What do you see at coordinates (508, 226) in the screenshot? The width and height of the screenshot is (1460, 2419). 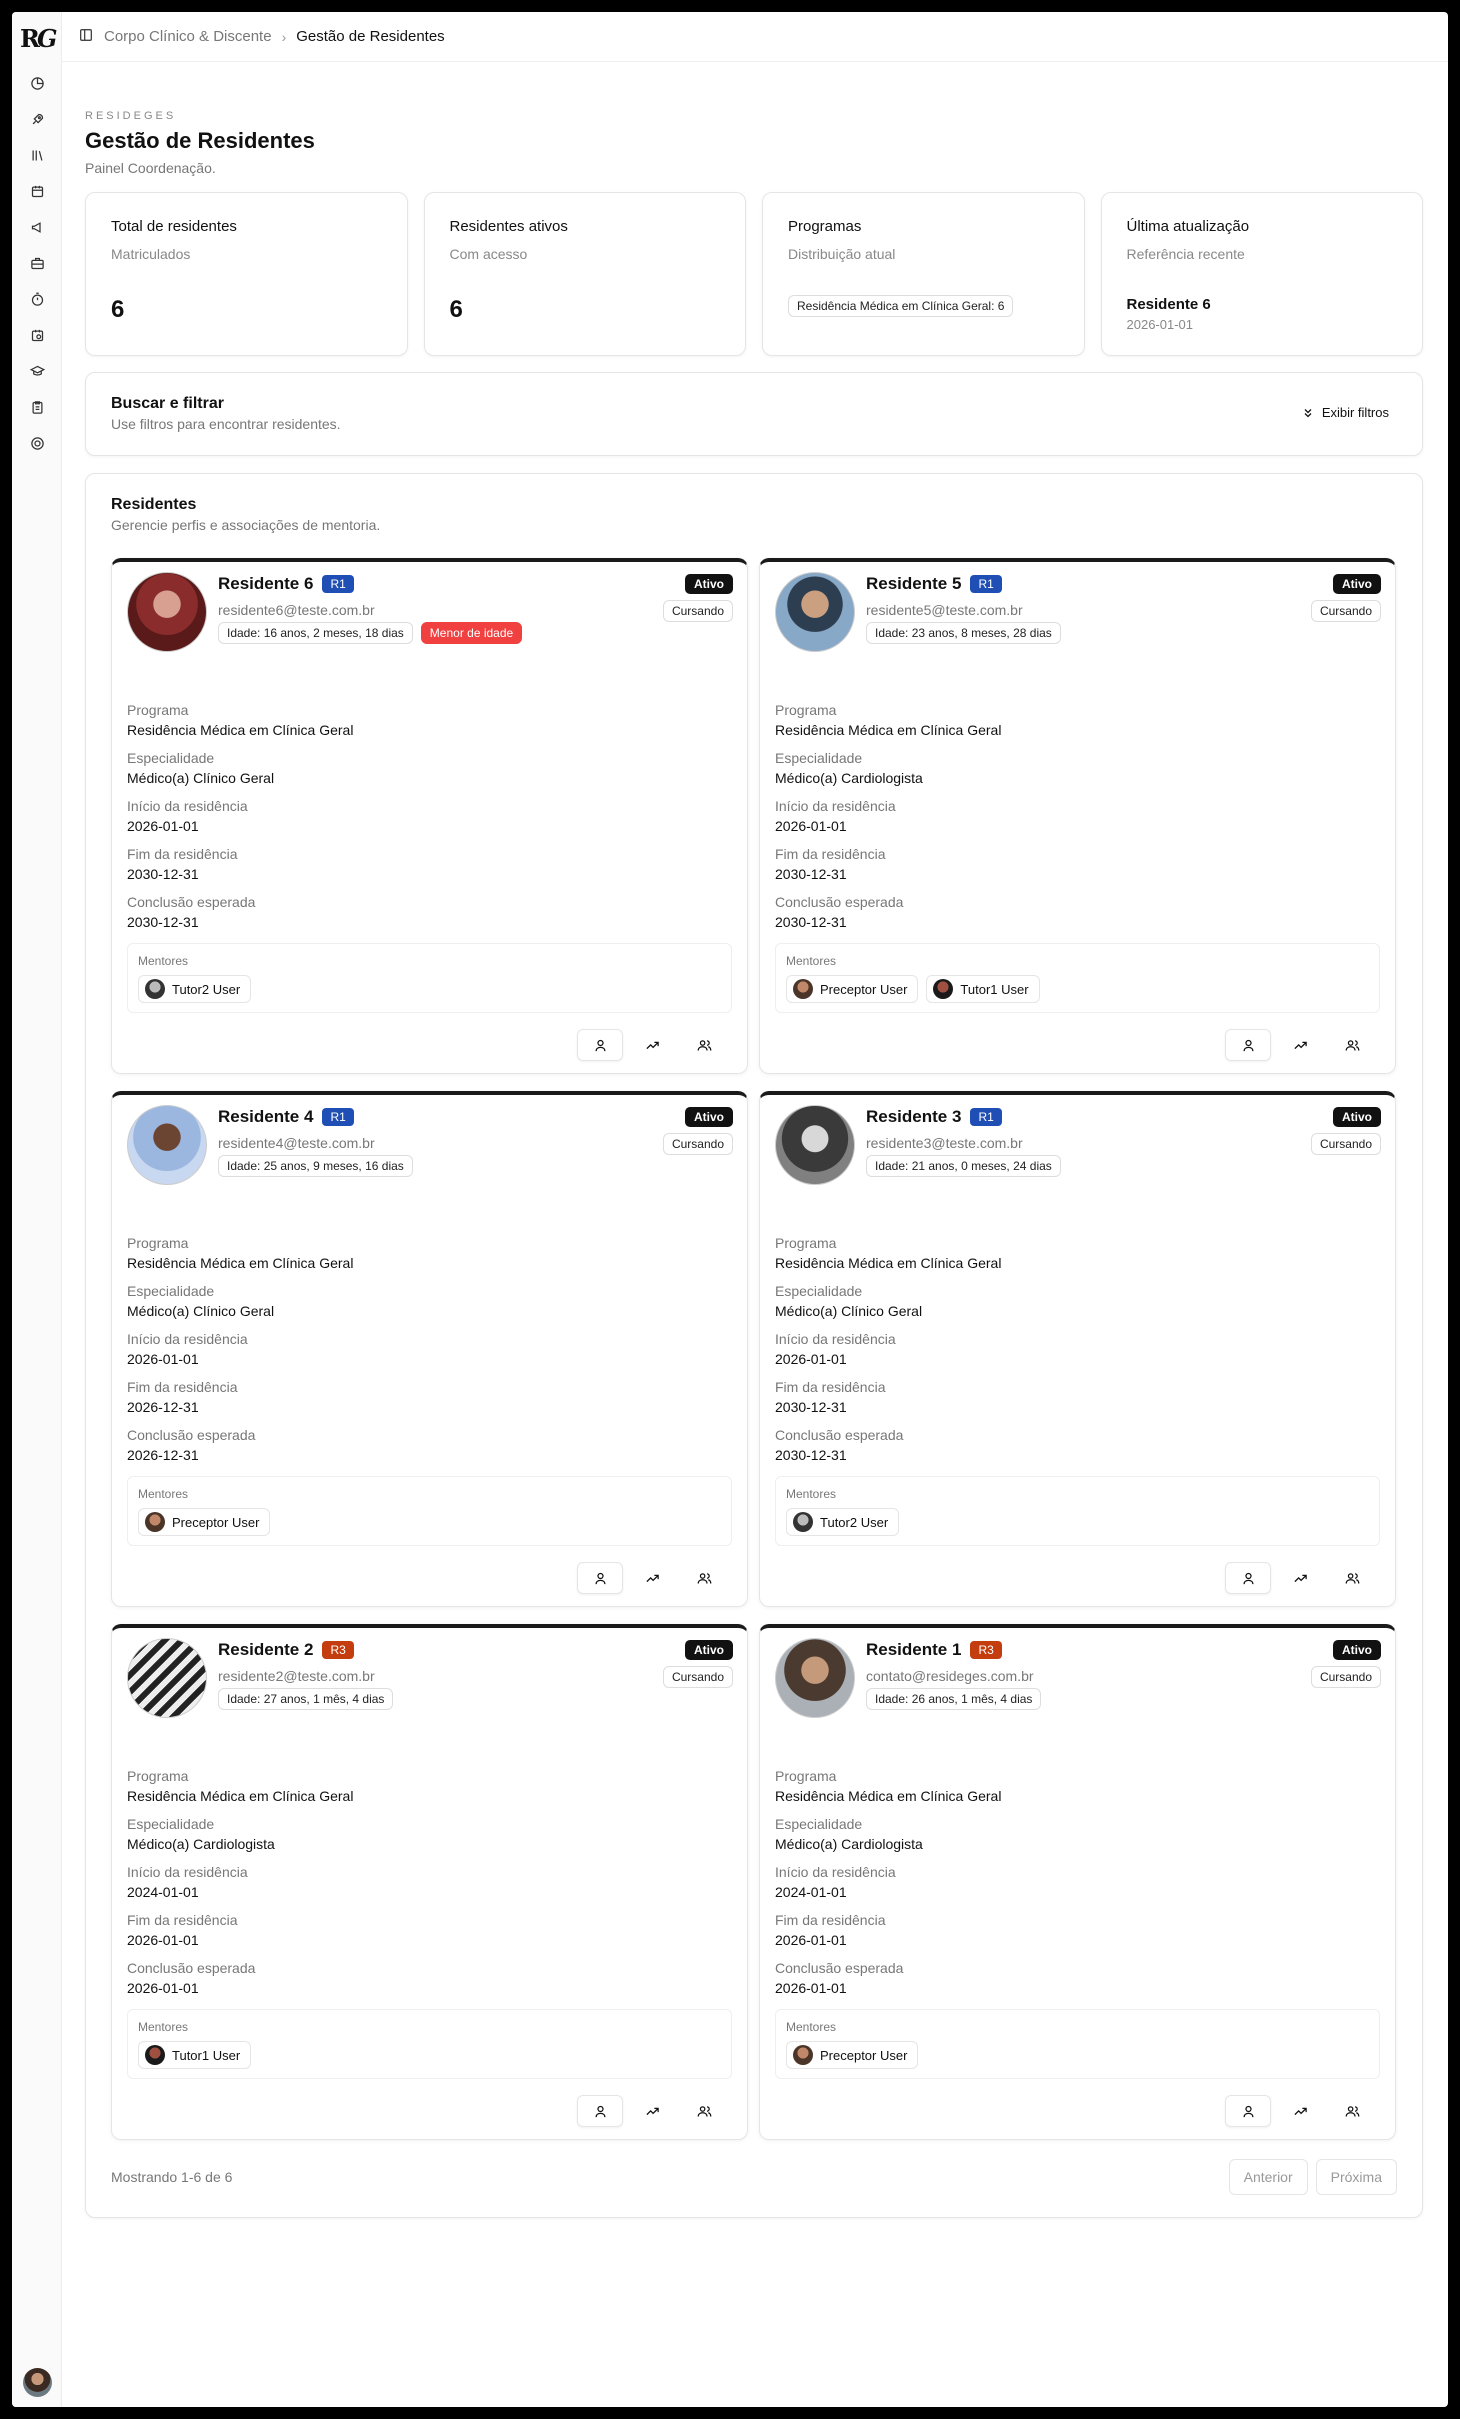 I see `stat-title: Residentes ativos` at bounding box center [508, 226].